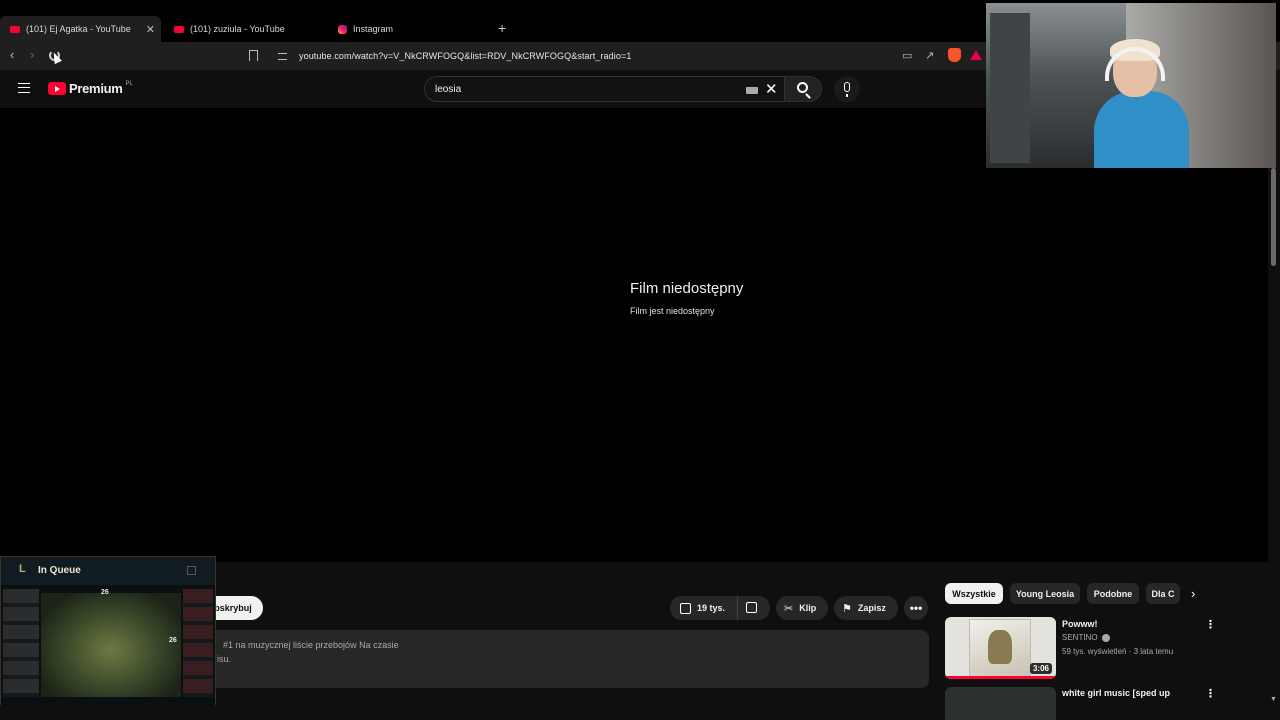 The width and height of the screenshot is (1280, 720). What do you see at coordinates (1118, 651) in the screenshot?
I see `recommendation-meta: 59 tys. wyświetleń · 3 lata temu` at bounding box center [1118, 651].